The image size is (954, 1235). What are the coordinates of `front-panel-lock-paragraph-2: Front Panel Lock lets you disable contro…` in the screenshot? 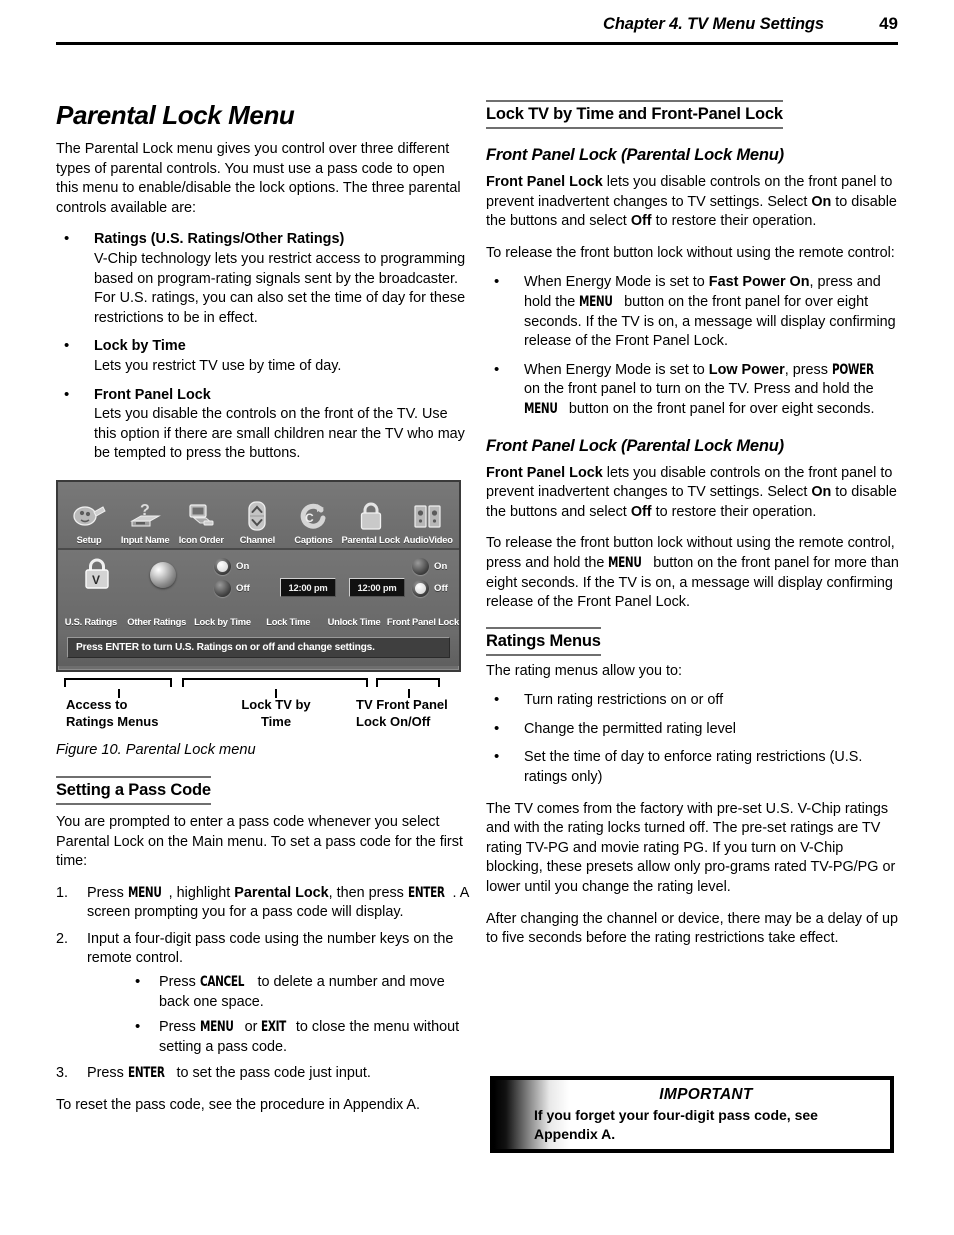 It's located at (693, 493).